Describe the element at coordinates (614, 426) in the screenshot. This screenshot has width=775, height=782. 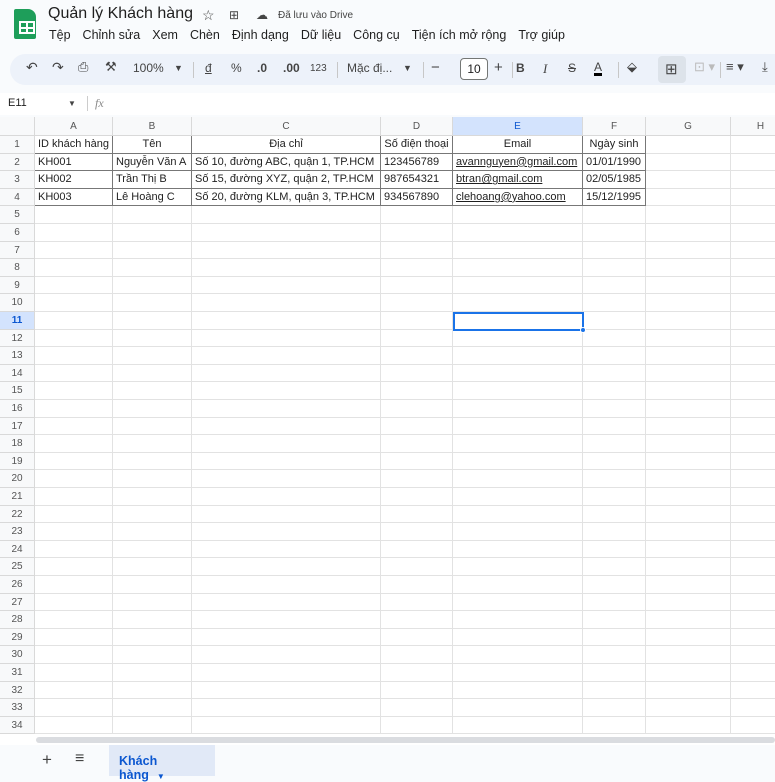
I see `cell-f17` at that location.